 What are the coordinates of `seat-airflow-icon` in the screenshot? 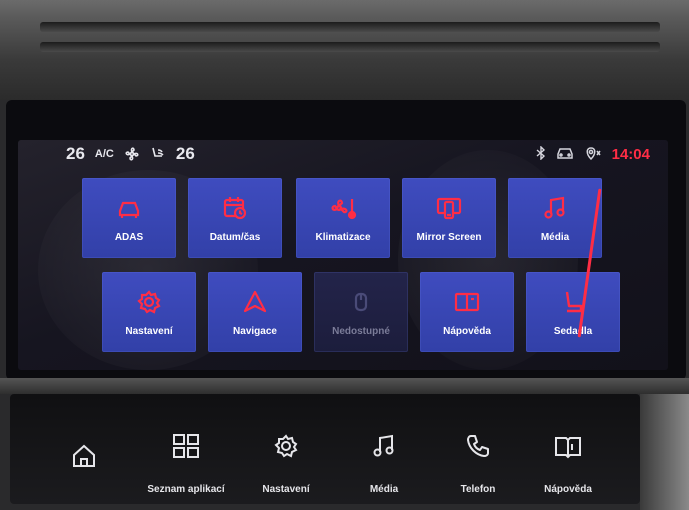 It's located at (158, 154).